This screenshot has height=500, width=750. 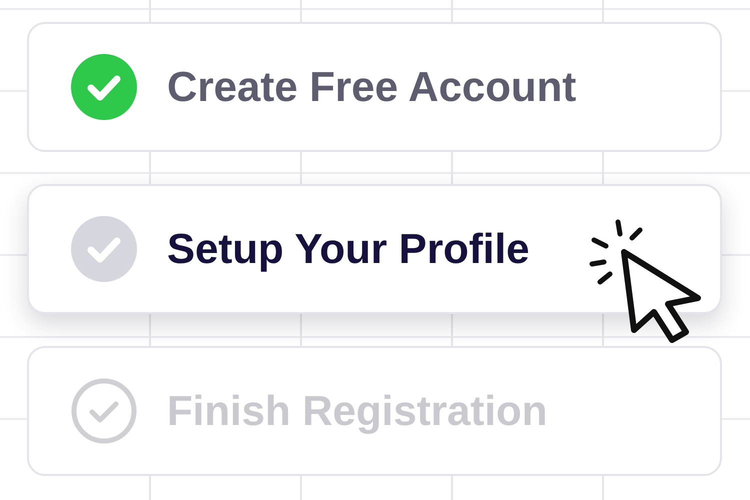 I want to click on step-label: Setup Your Profile, so click(x=348, y=249).